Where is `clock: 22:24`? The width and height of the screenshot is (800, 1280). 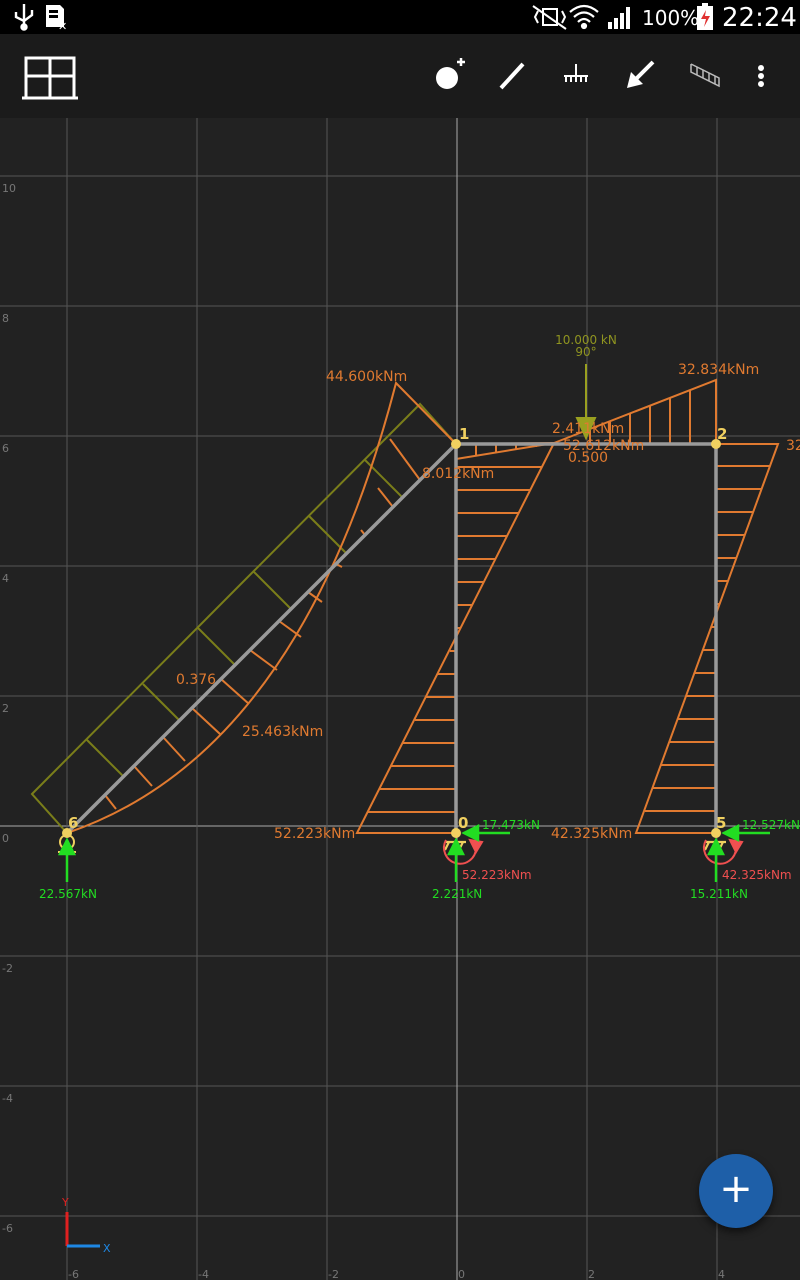 clock: 22:24 is located at coordinates (759, 18).